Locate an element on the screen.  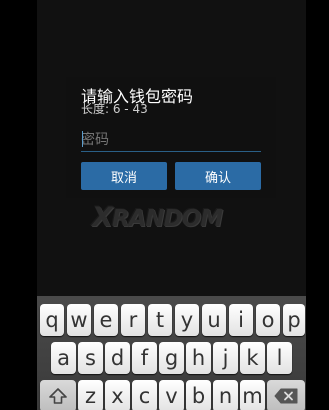
key-i: i is located at coordinates (241, 320).